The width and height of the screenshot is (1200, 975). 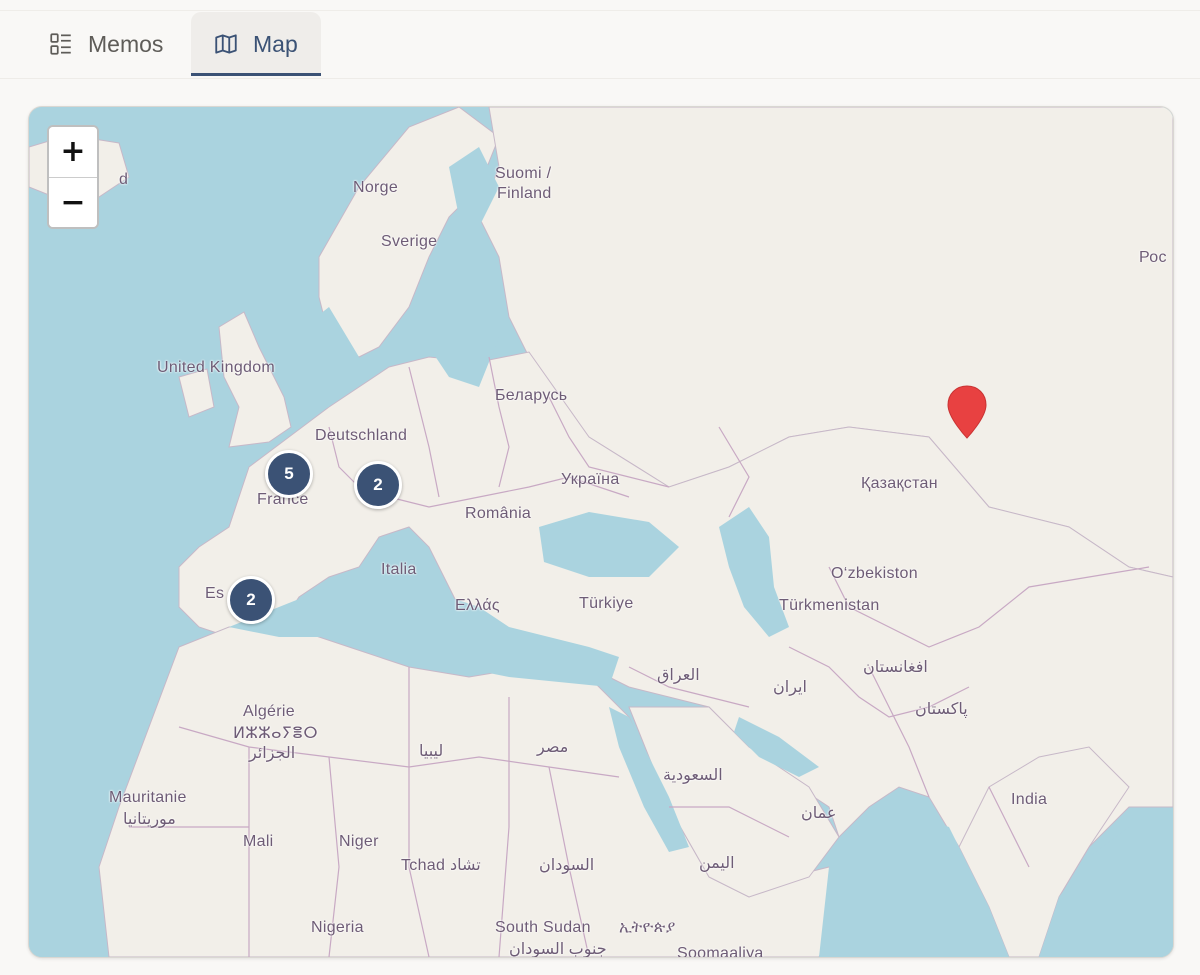 What do you see at coordinates (790, 687) in the screenshot?
I see `map-label-iran: ایران` at bounding box center [790, 687].